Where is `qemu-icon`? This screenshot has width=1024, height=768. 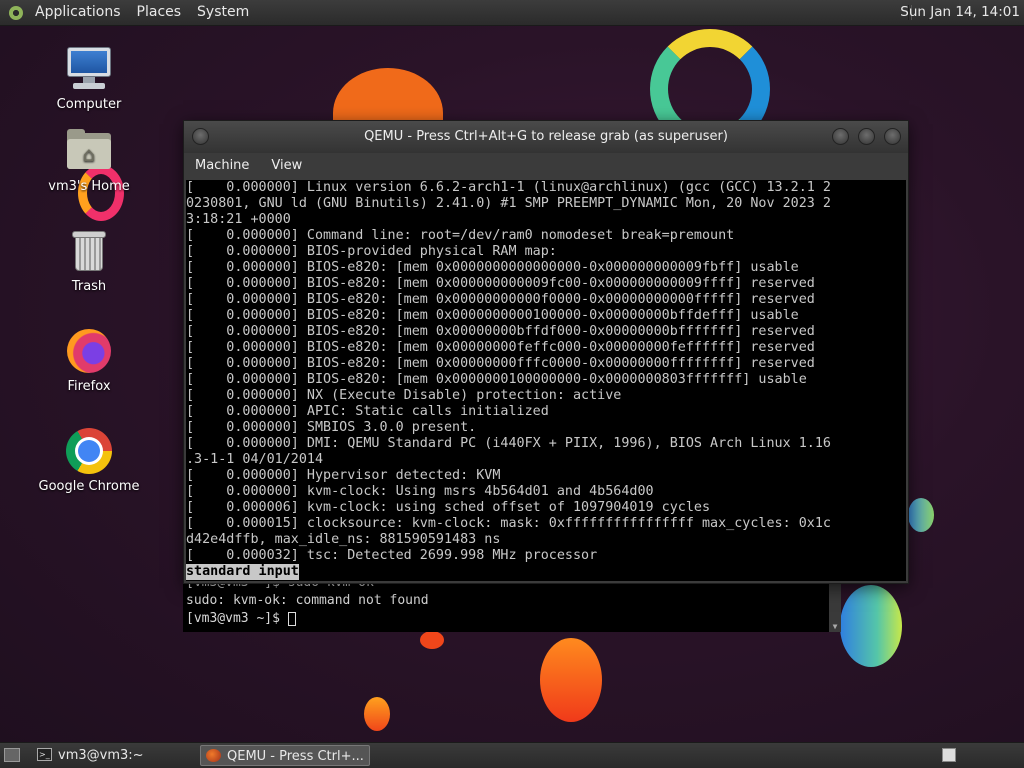 qemu-icon is located at coordinates (213, 755).